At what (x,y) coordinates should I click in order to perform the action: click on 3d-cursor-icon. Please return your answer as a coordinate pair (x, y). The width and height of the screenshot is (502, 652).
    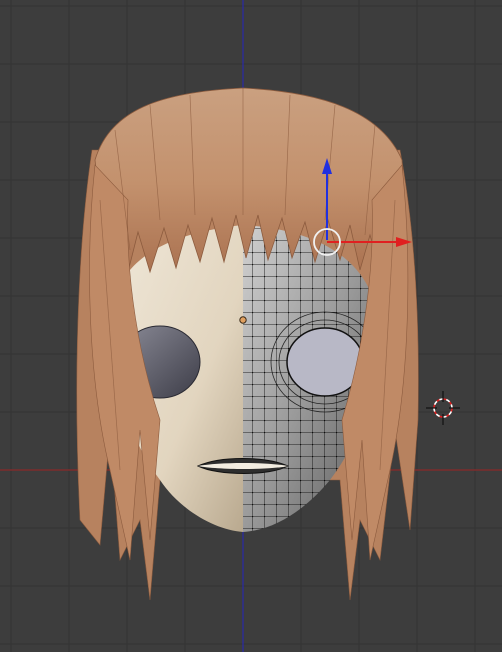
    Looking at the image, I should click on (443, 408).